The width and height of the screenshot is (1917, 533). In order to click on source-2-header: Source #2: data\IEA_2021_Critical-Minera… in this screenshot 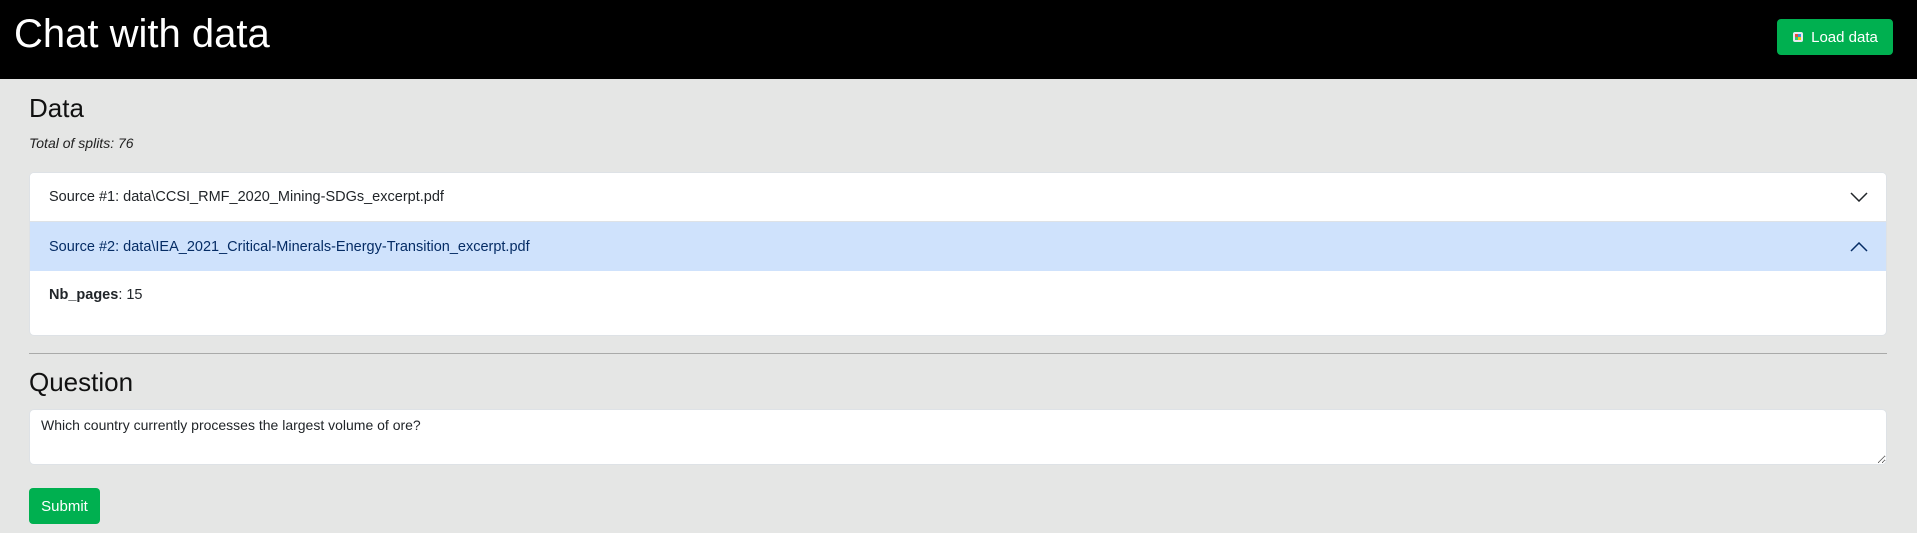, I will do `click(958, 246)`.